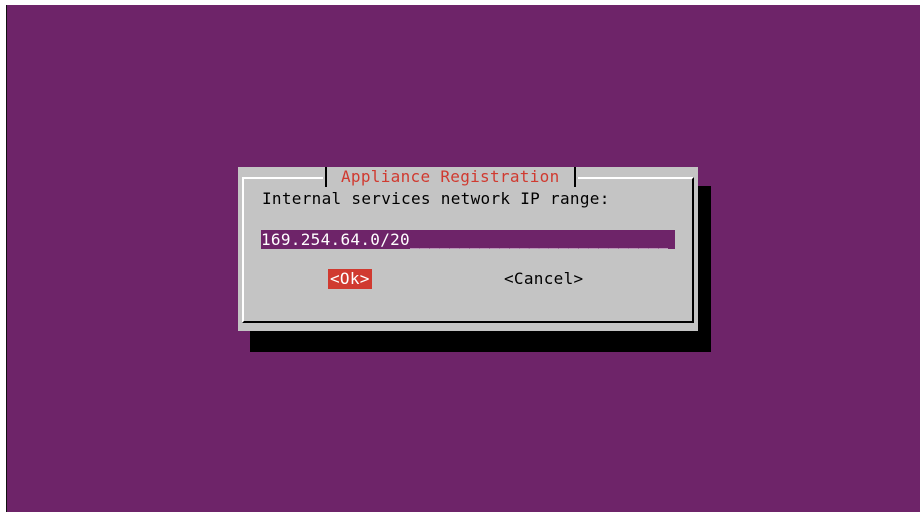 This screenshot has width=920, height=512. What do you see at coordinates (436, 198) in the screenshot?
I see `input-prompt-label: Internal services network IP range:` at bounding box center [436, 198].